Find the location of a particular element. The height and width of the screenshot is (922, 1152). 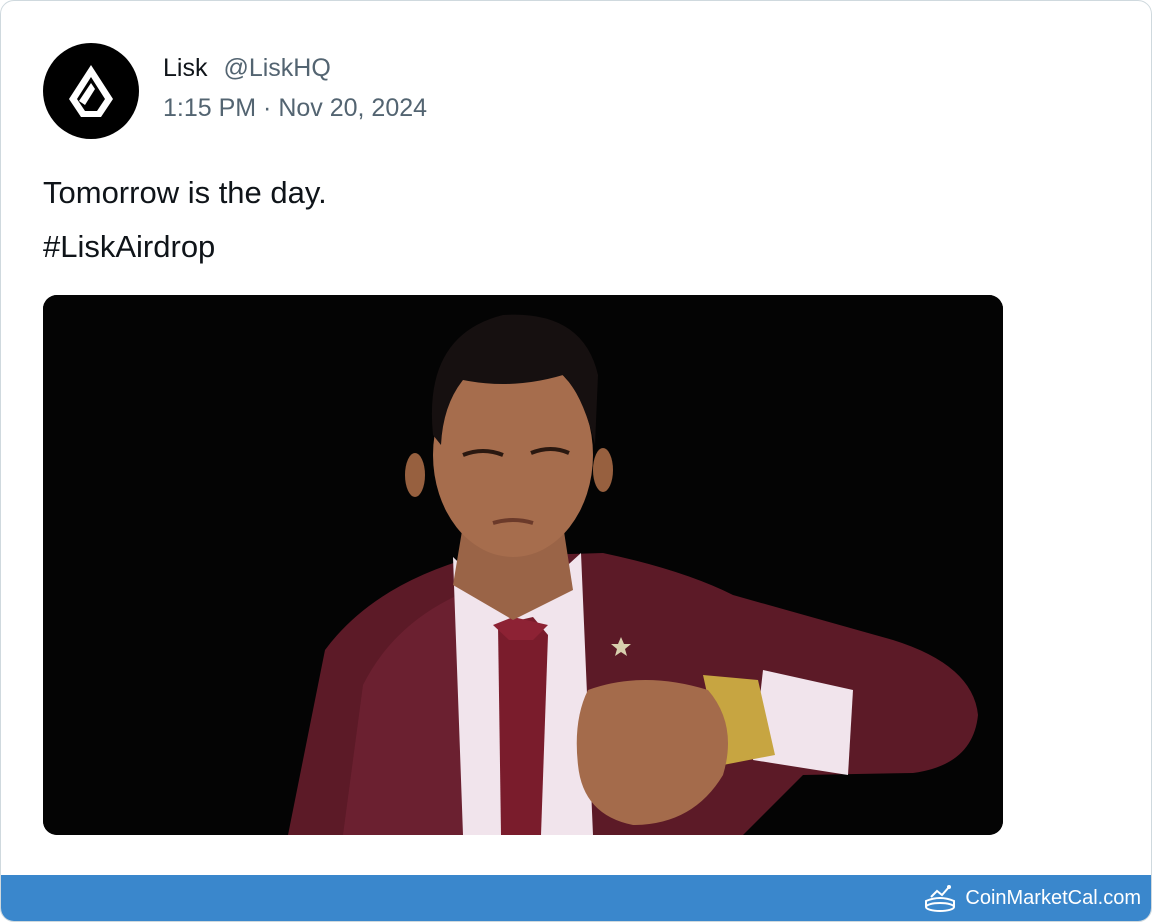

author-row: Lisk @LiskHQ is located at coordinates (295, 68).